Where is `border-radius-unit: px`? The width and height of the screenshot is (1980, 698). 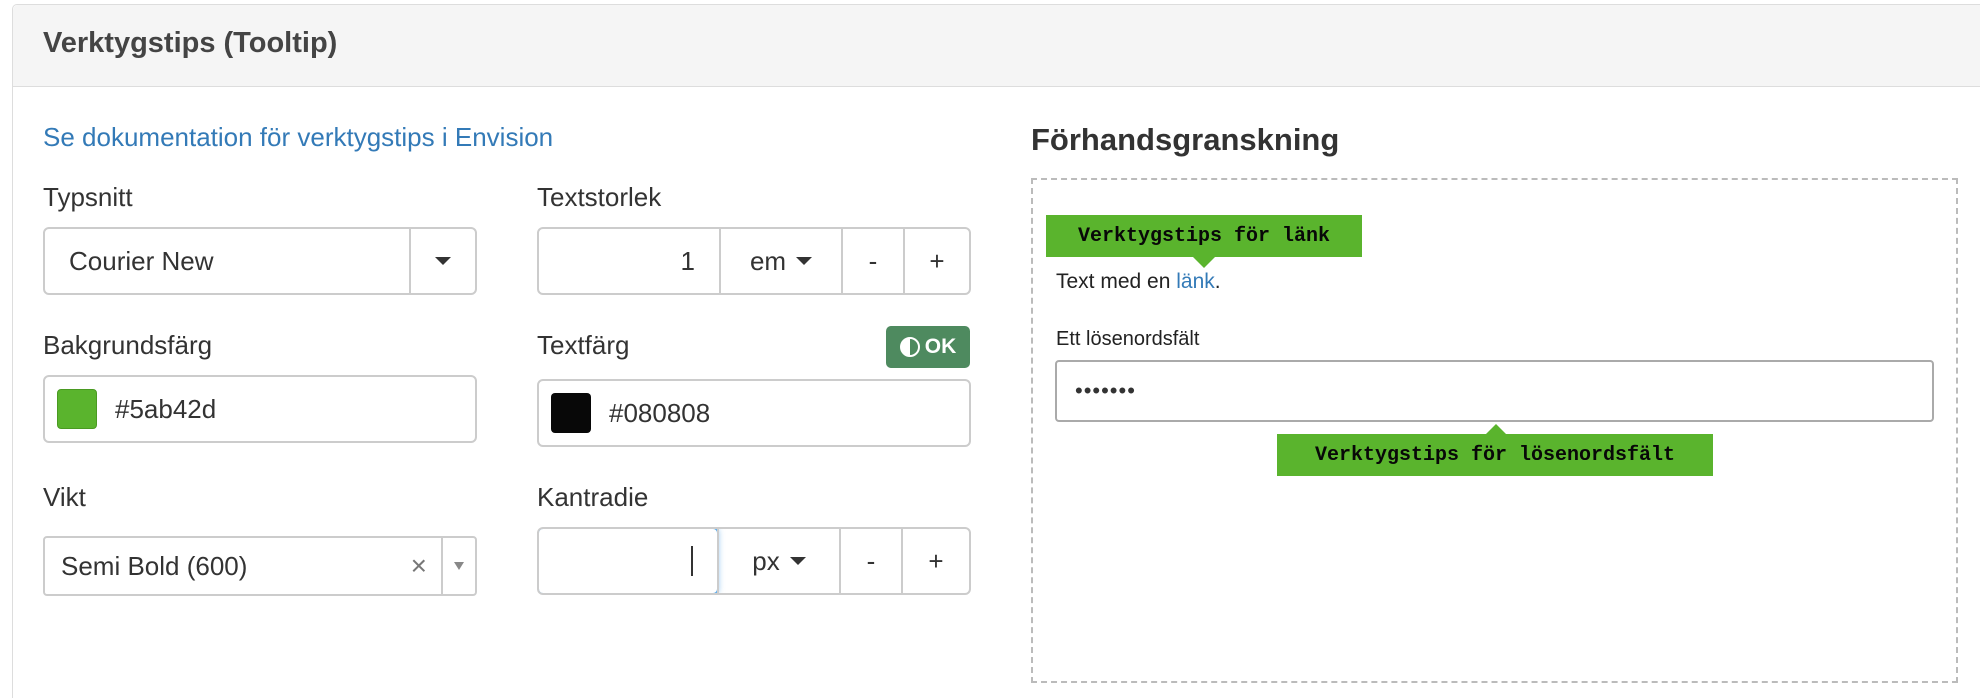
border-radius-unit: px is located at coordinates (766, 560).